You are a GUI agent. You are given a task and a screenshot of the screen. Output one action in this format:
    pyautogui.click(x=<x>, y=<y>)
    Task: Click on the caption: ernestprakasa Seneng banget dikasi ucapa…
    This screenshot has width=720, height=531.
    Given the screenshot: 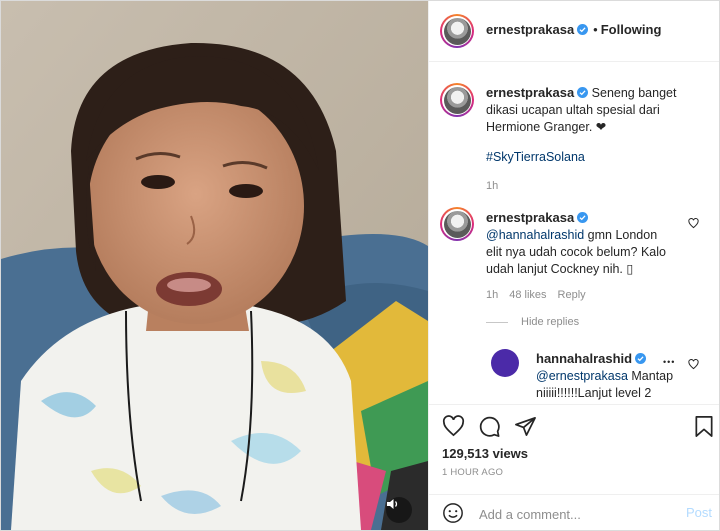 What is the action you would take?
    pyautogui.click(x=598, y=139)
    